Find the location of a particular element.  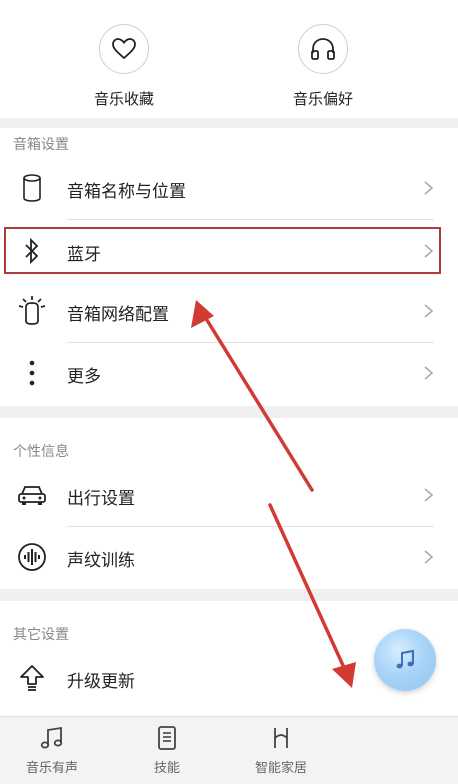

row-more: 更多 is located at coordinates (229, 374).